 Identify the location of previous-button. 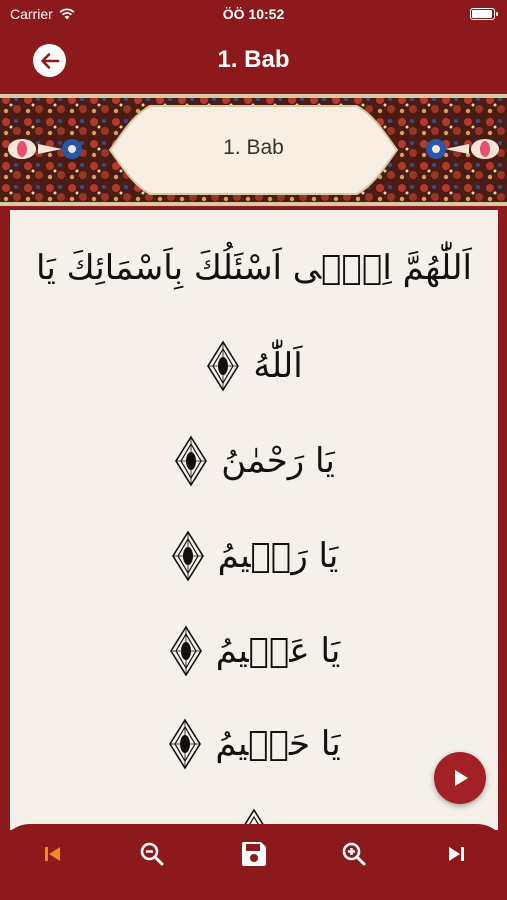
(53, 854).